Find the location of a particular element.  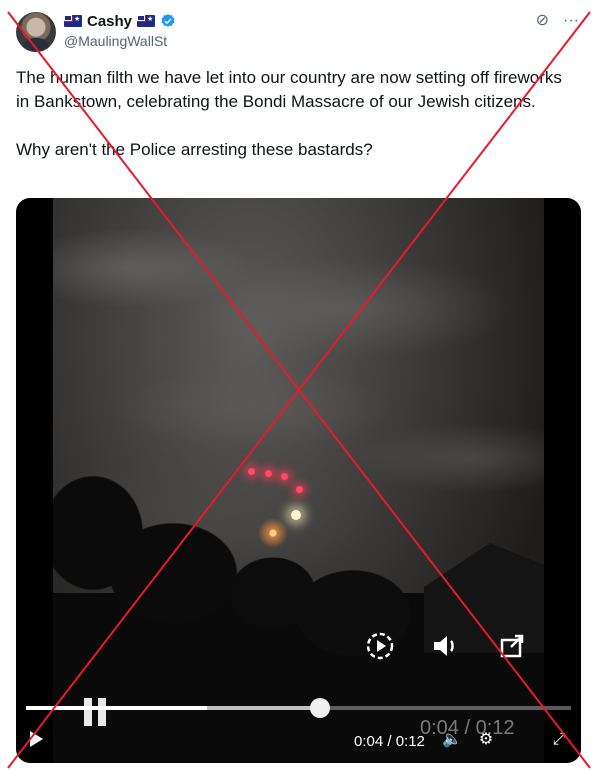

more-icon: ··· is located at coordinates (571, 21).